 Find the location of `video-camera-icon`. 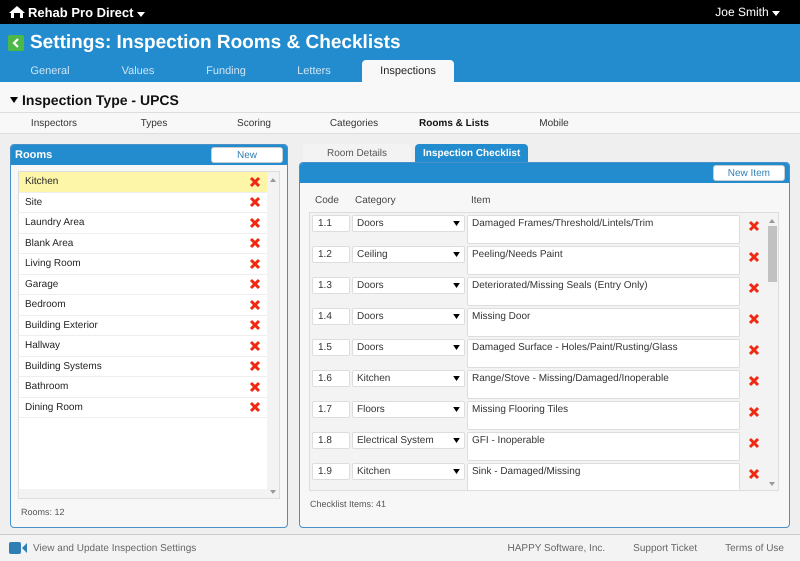

video-camera-icon is located at coordinates (18, 548).